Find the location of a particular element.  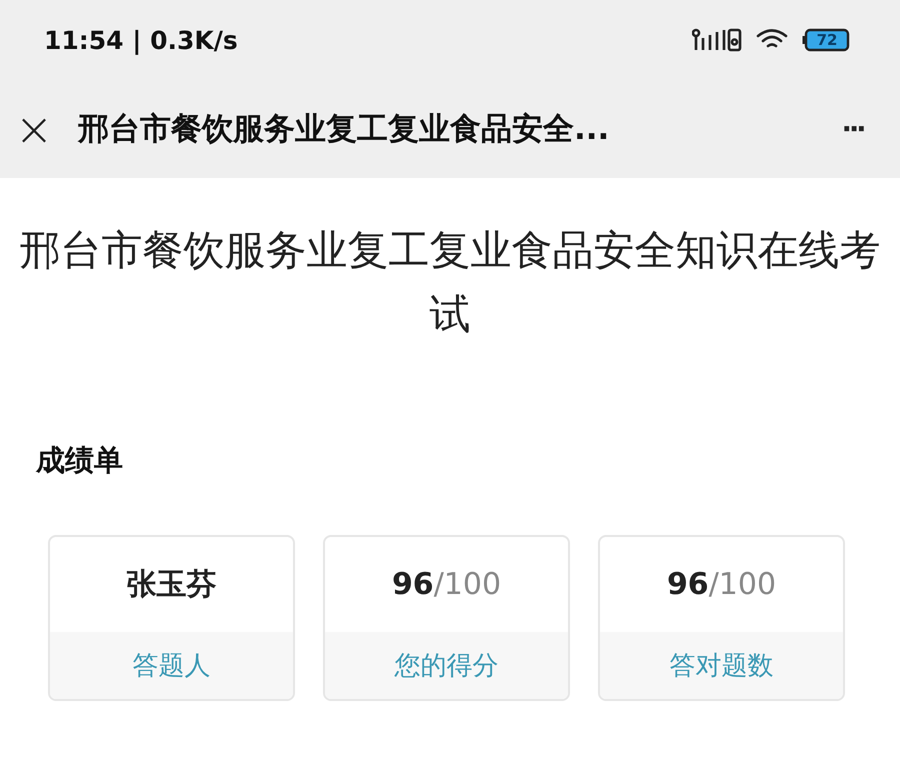

status-time: 11:54 | 0.3K/s is located at coordinates (141, 40).